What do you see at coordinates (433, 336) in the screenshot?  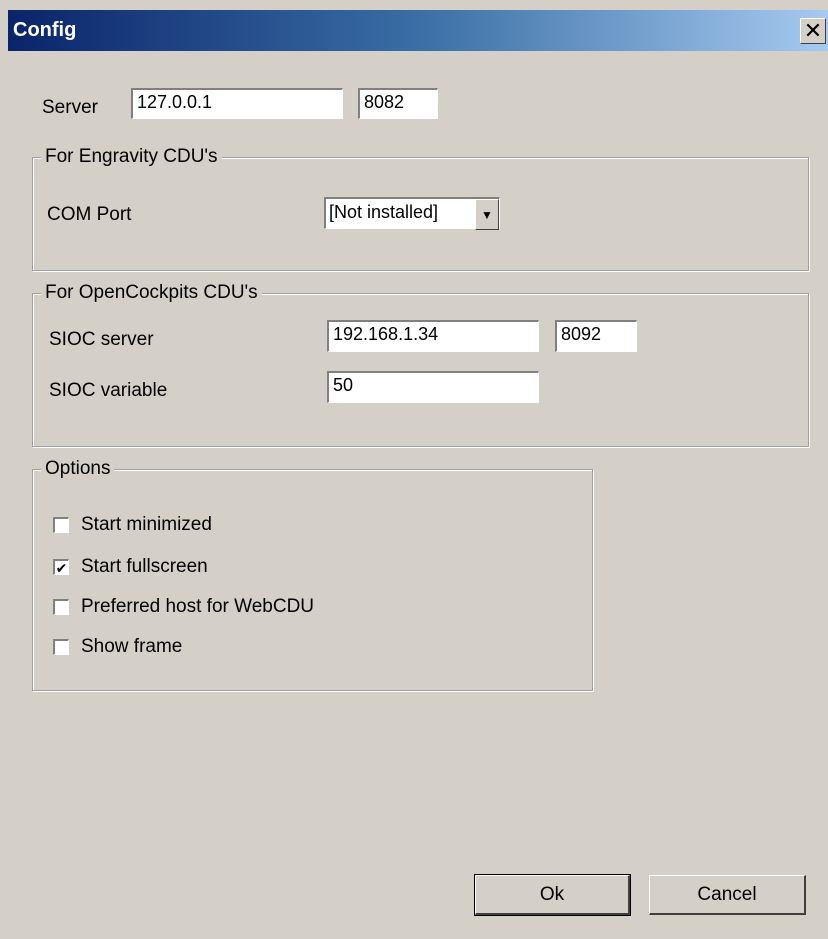 I see `sioc-server-host-input: 192.168.1.34` at bounding box center [433, 336].